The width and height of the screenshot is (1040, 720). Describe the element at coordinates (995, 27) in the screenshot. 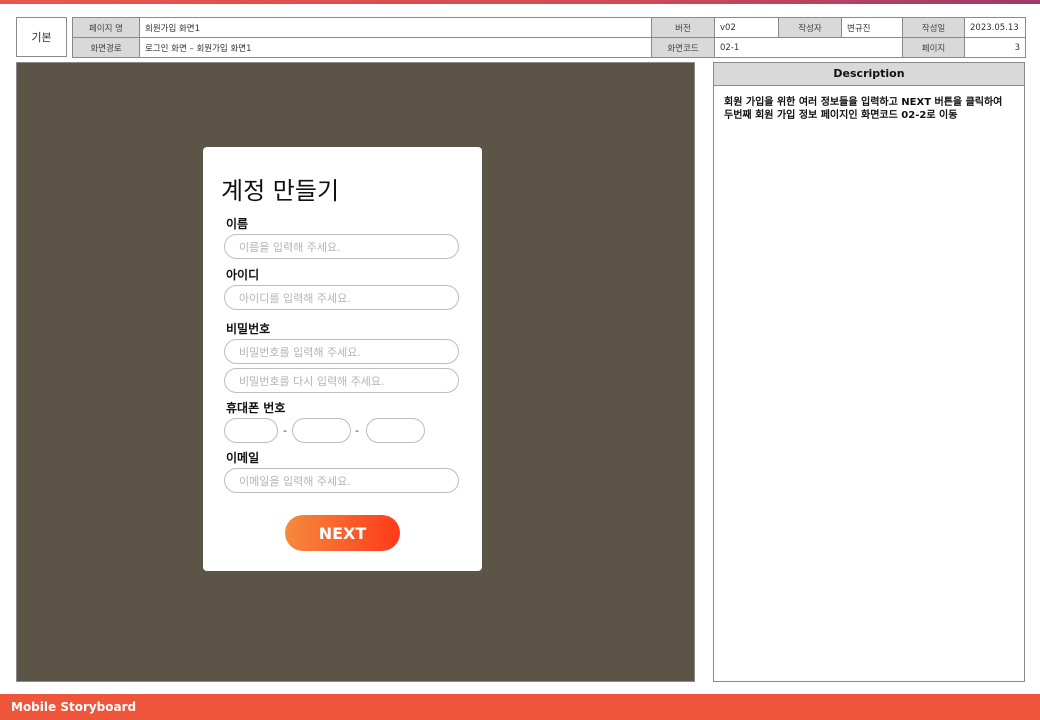

I see `date-value: 2023.05.13` at that location.